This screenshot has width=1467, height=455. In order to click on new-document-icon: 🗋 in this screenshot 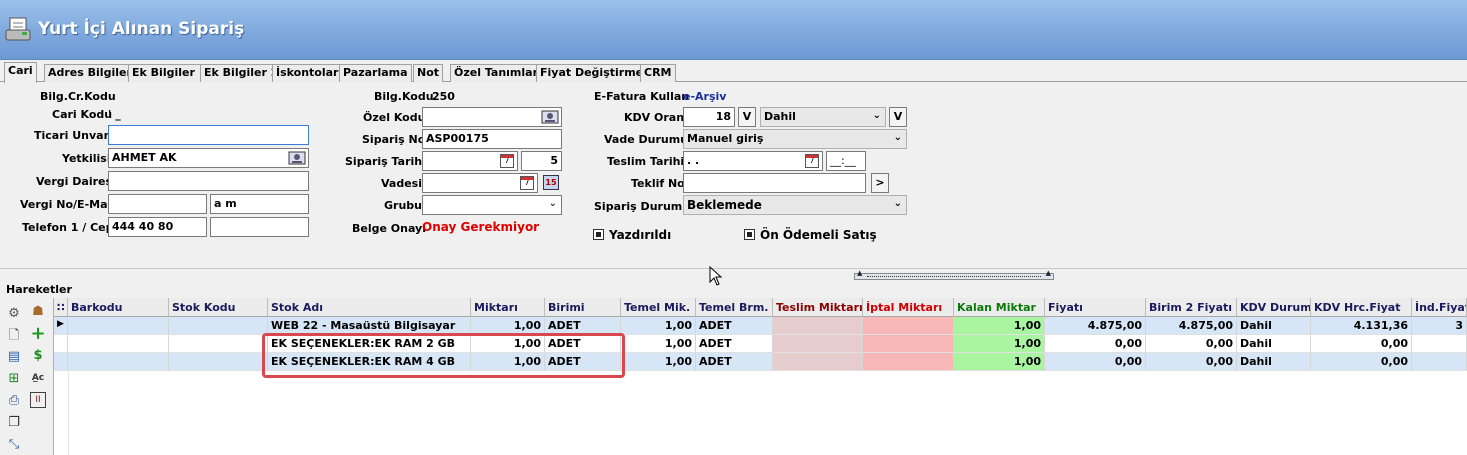, I will do `click(14, 336)`.